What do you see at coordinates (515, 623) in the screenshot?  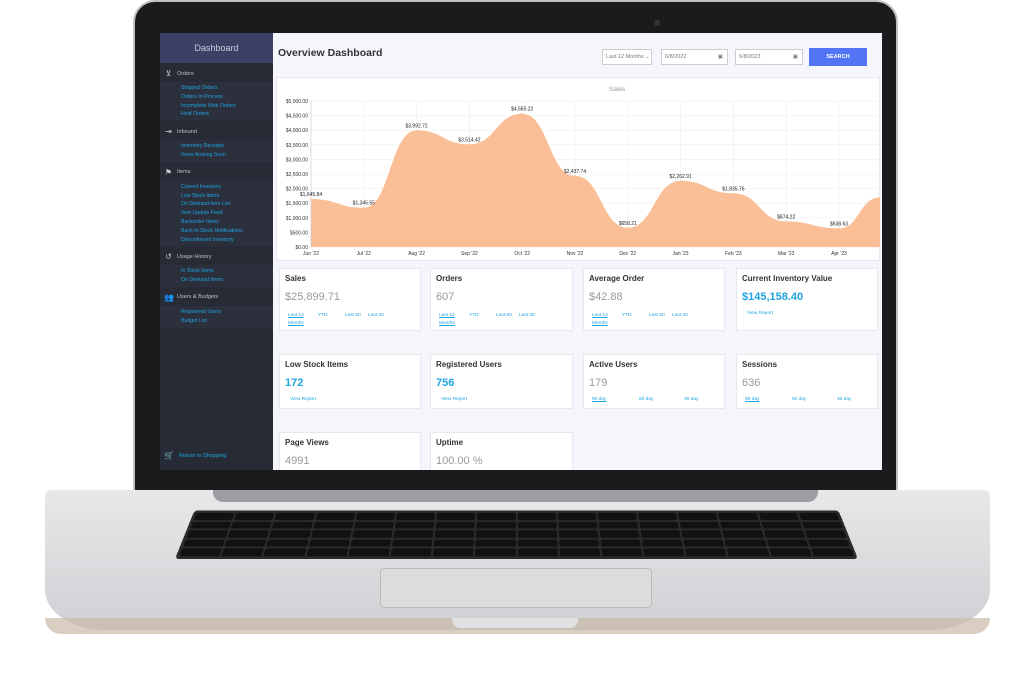 I see `lid-notch` at bounding box center [515, 623].